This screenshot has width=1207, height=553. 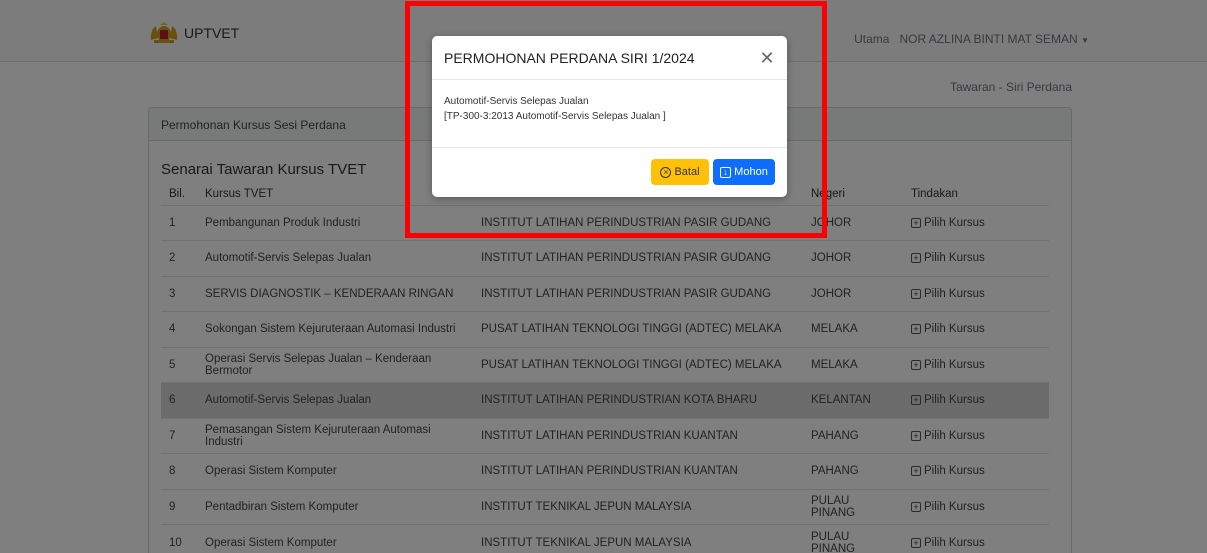 What do you see at coordinates (726, 172) in the screenshot?
I see `download-icon: ↓` at bounding box center [726, 172].